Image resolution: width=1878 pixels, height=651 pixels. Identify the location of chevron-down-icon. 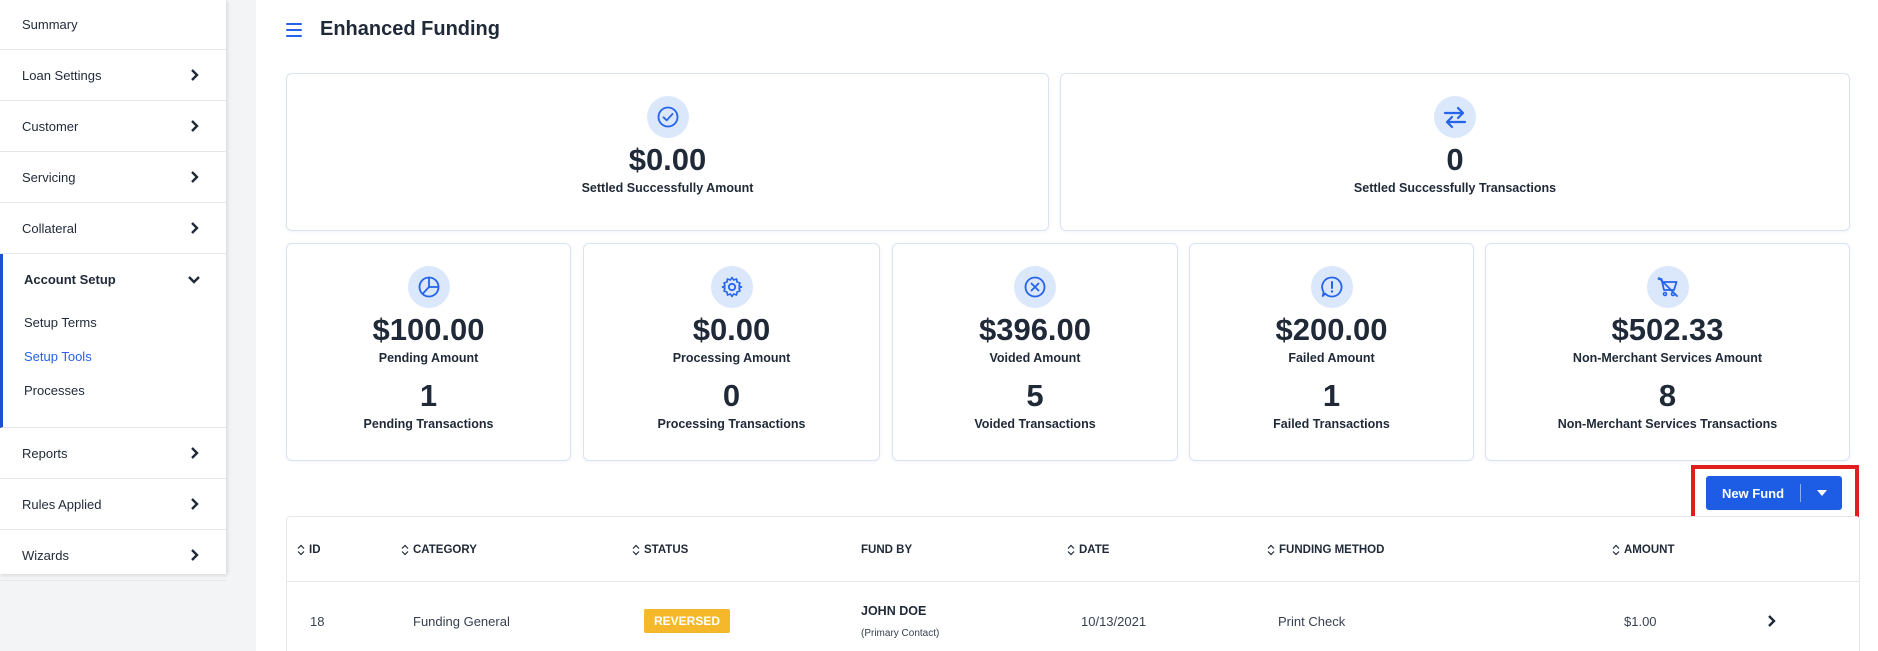
(194, 280).